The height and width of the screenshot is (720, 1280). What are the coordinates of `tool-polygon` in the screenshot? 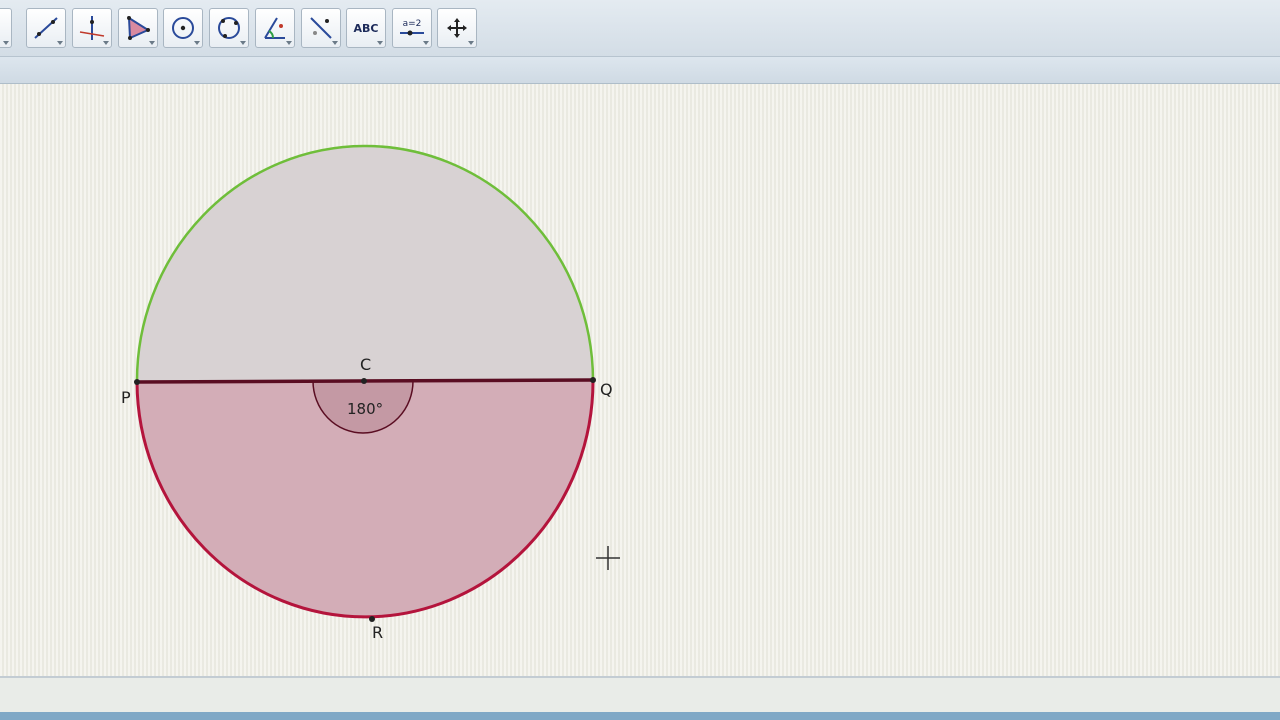 It's located at (138, 28).